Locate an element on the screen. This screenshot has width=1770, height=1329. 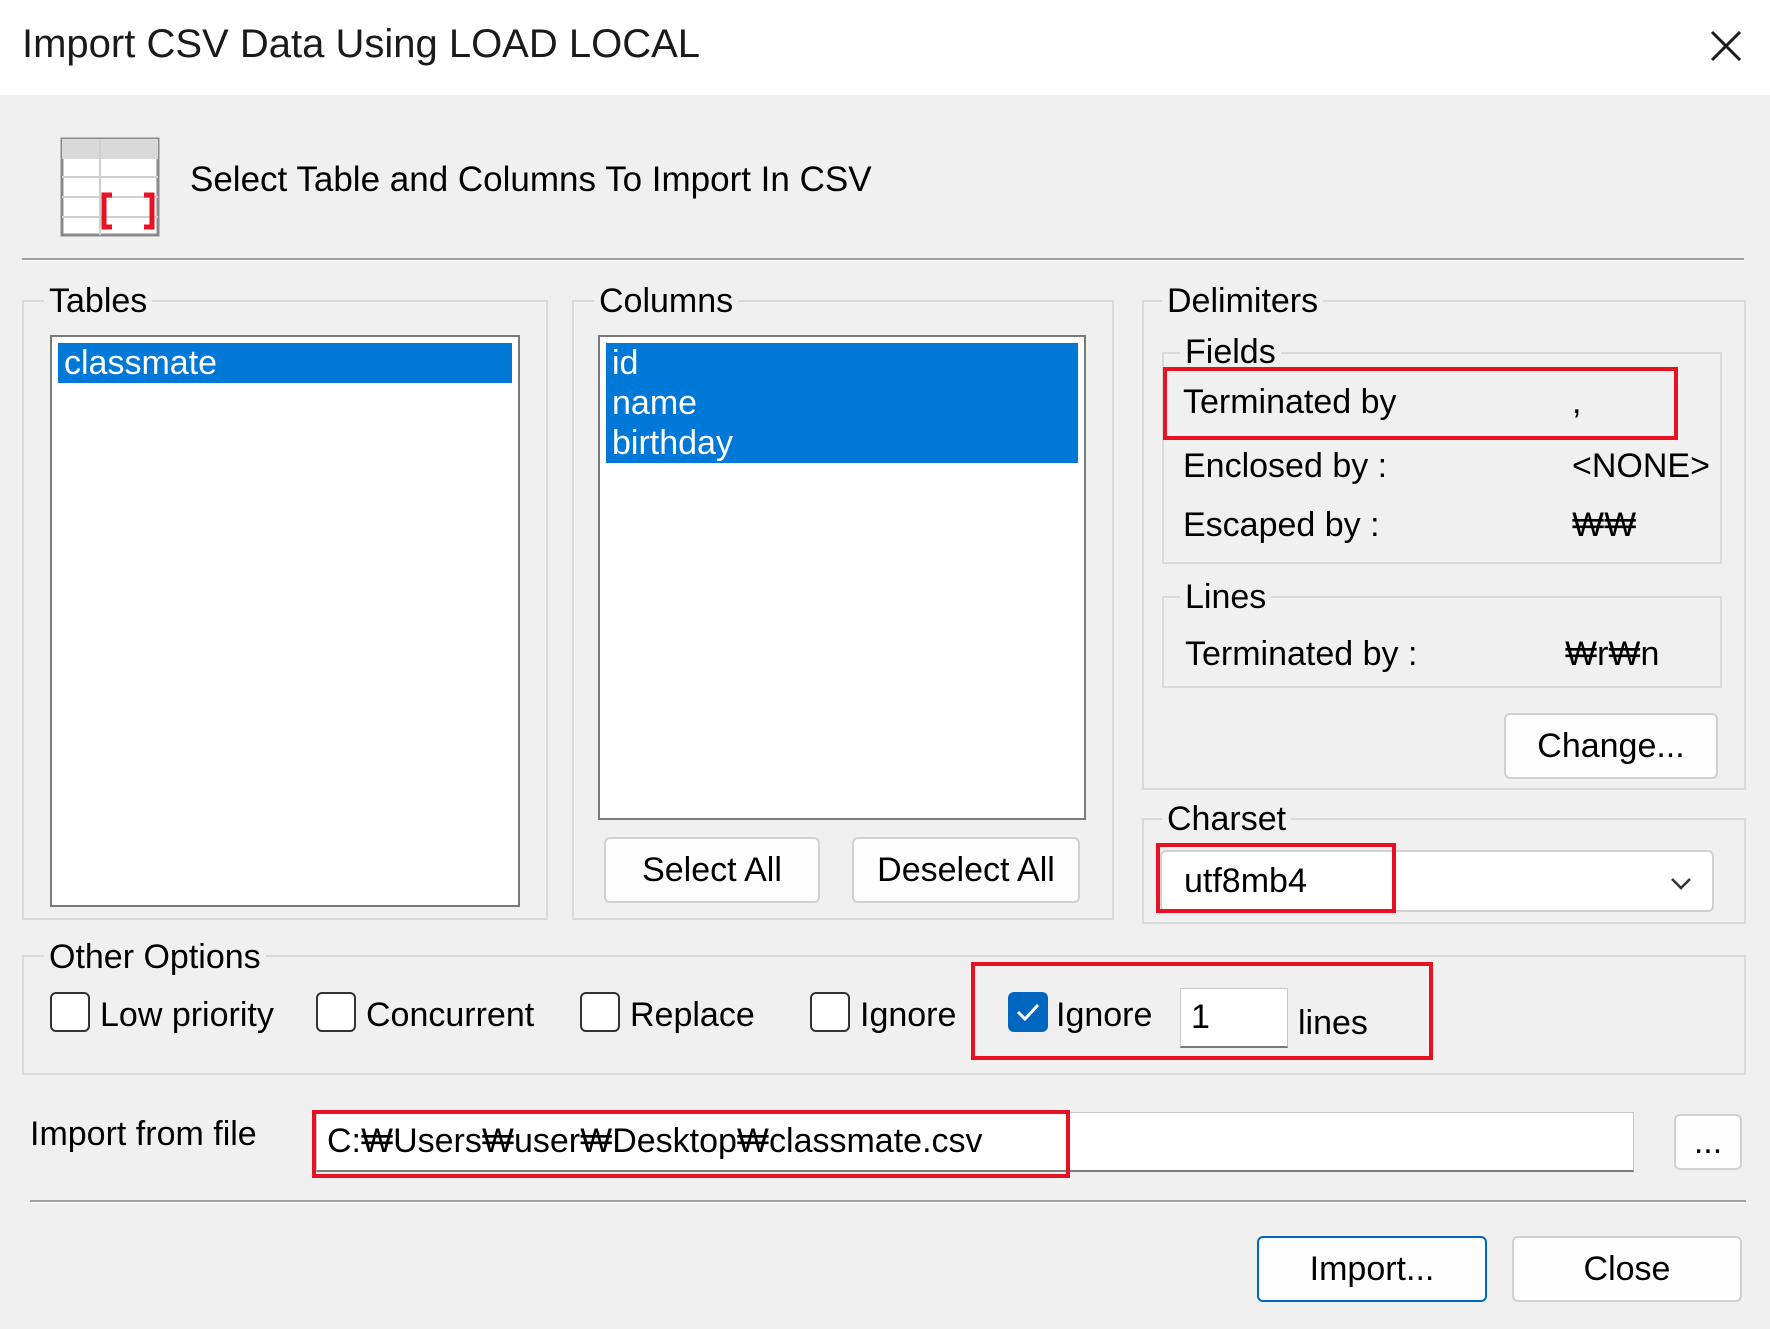
window-title: Import CSV Data Using LOAD LOCAL is located at coordinates (361, 44).